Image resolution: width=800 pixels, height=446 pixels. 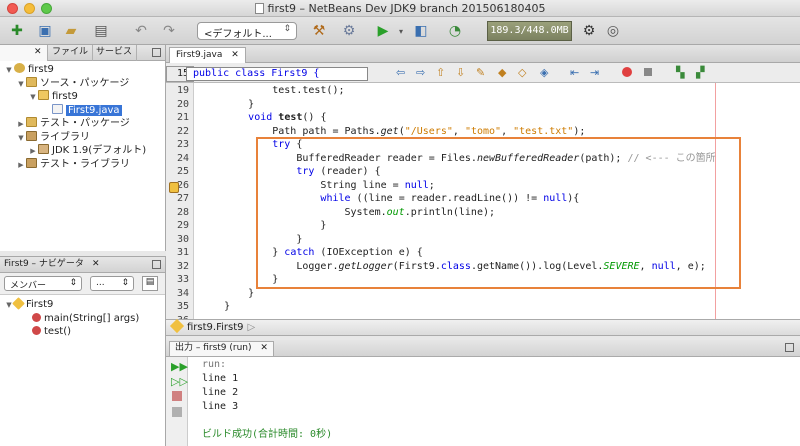 I want to click on tree-item-libraries: ▼ ライブラリ, so click(x=82, y=138).